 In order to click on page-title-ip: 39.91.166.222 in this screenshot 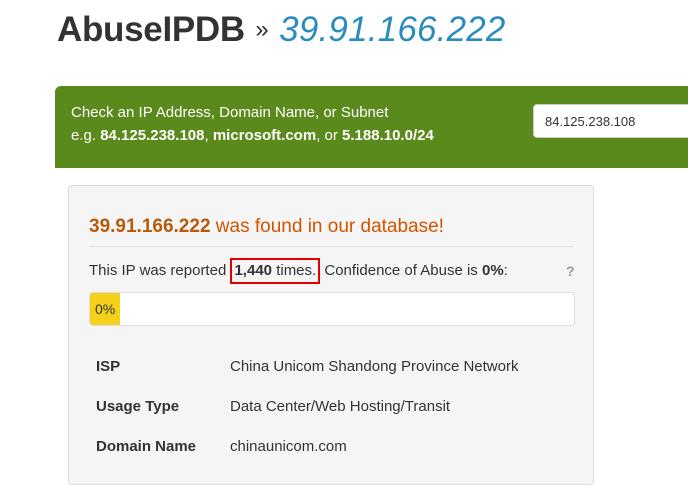, I will do `click(392, 29)`.